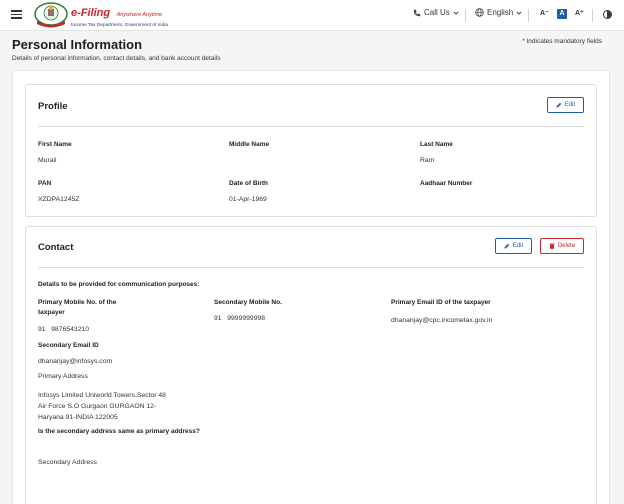  I want to click on first-name-label: First Name, so click(55, 144).